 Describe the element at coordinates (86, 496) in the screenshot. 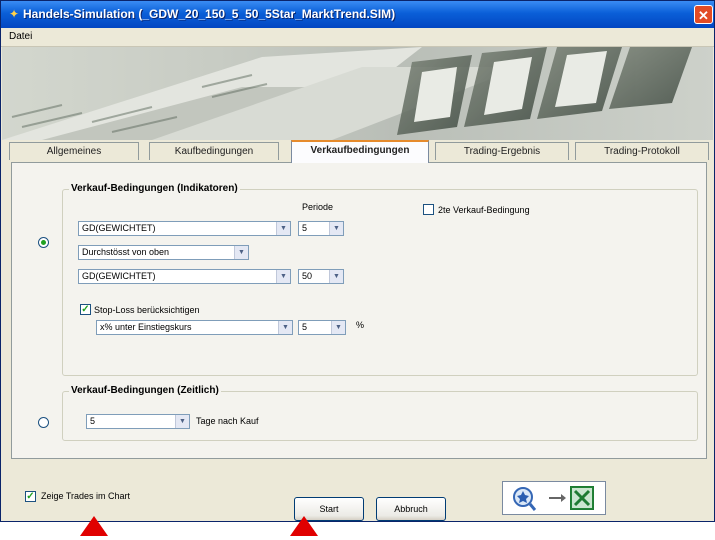

I see `show-trades-label: Zeige Trades im Chart` at that location.